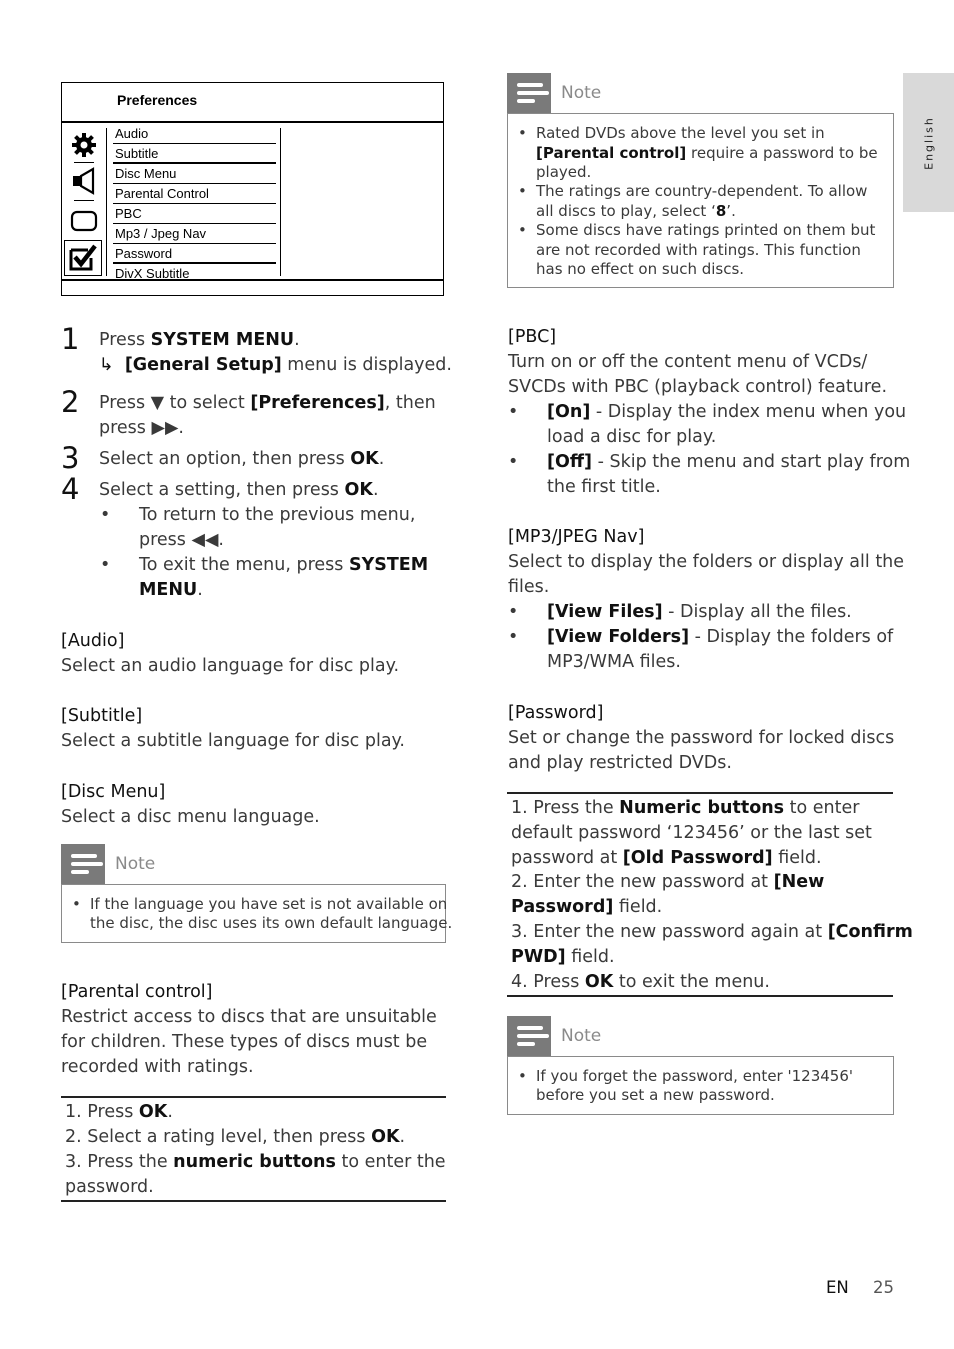 The height and width of the screenshot is (1349, 954). What do you see at coordinates (640, 982) in the screenshot?
I see `procedure-step: 4. Press OK to exit the menu.` at bounding box center [640, 982].